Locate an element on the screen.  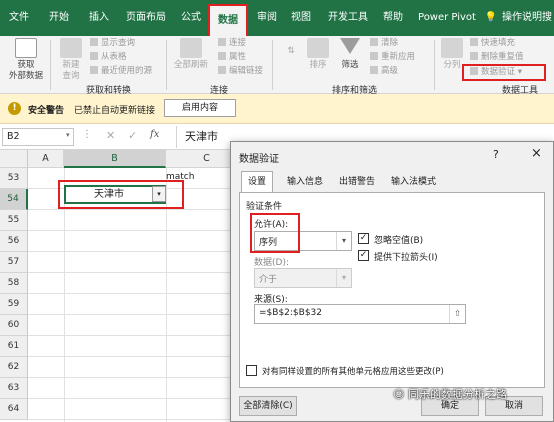
source-value: =$B$2:$B$32 is located at coordinates (291, 313).